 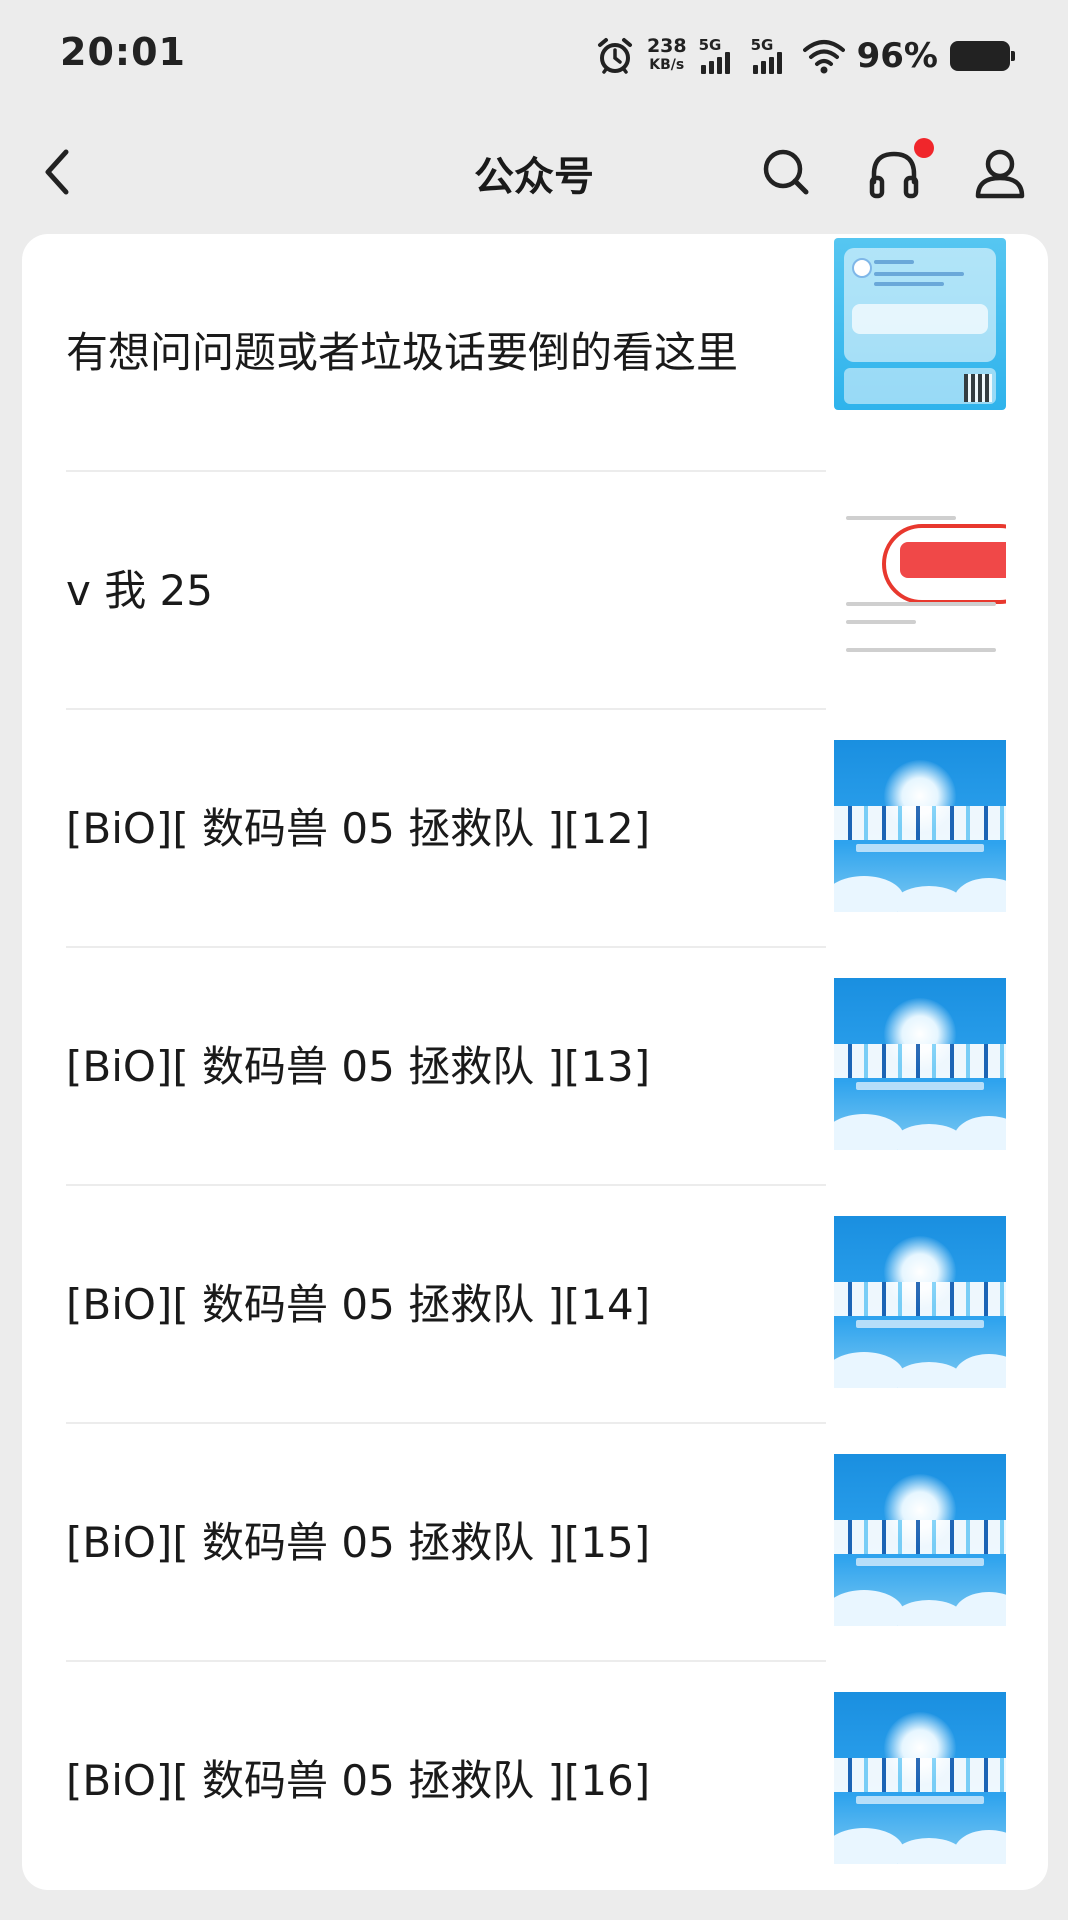 What do you see at coordinates (123, 52) in the screenshot?
I see `status-time: 20:01` at bounding box center [123, 52].